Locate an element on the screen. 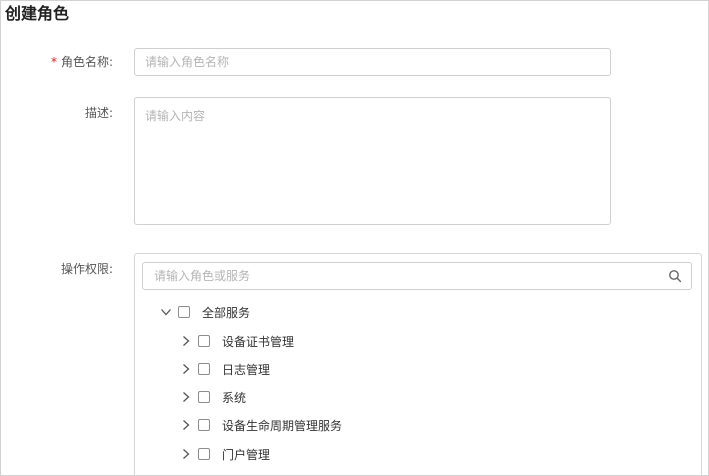 This screenshot has height=476, width=709. tree-node-label: 系统 is located at coordinates (234, 397).